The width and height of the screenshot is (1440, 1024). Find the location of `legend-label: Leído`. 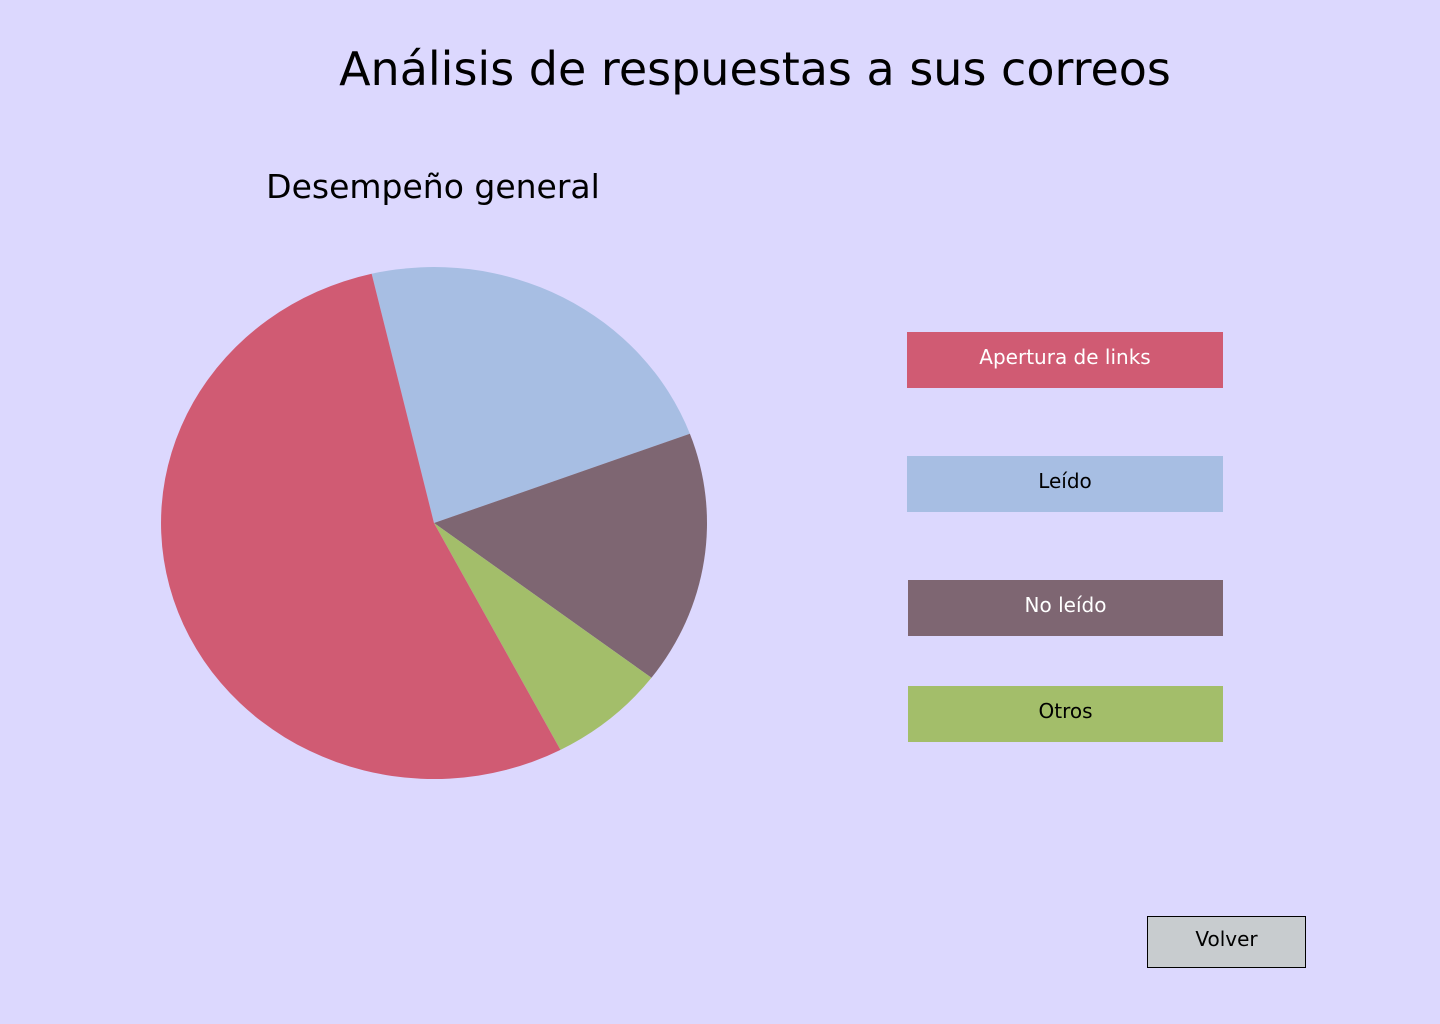

legend-label: Leído is located at coordinates (1065, 481).